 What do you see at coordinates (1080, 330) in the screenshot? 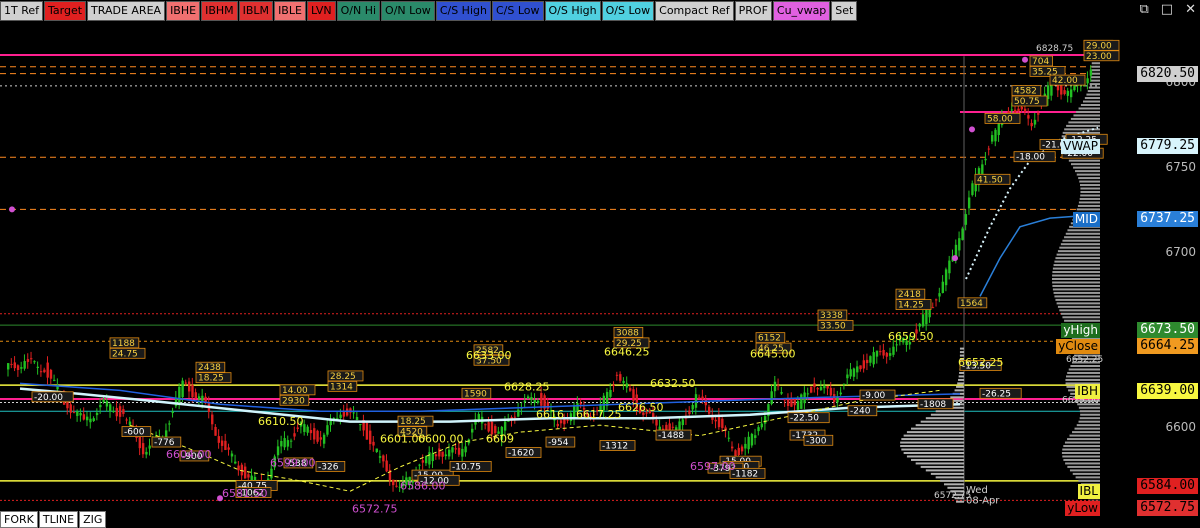
I see `yhigh-tag: yHigh` at bounding box center [1080, 330].